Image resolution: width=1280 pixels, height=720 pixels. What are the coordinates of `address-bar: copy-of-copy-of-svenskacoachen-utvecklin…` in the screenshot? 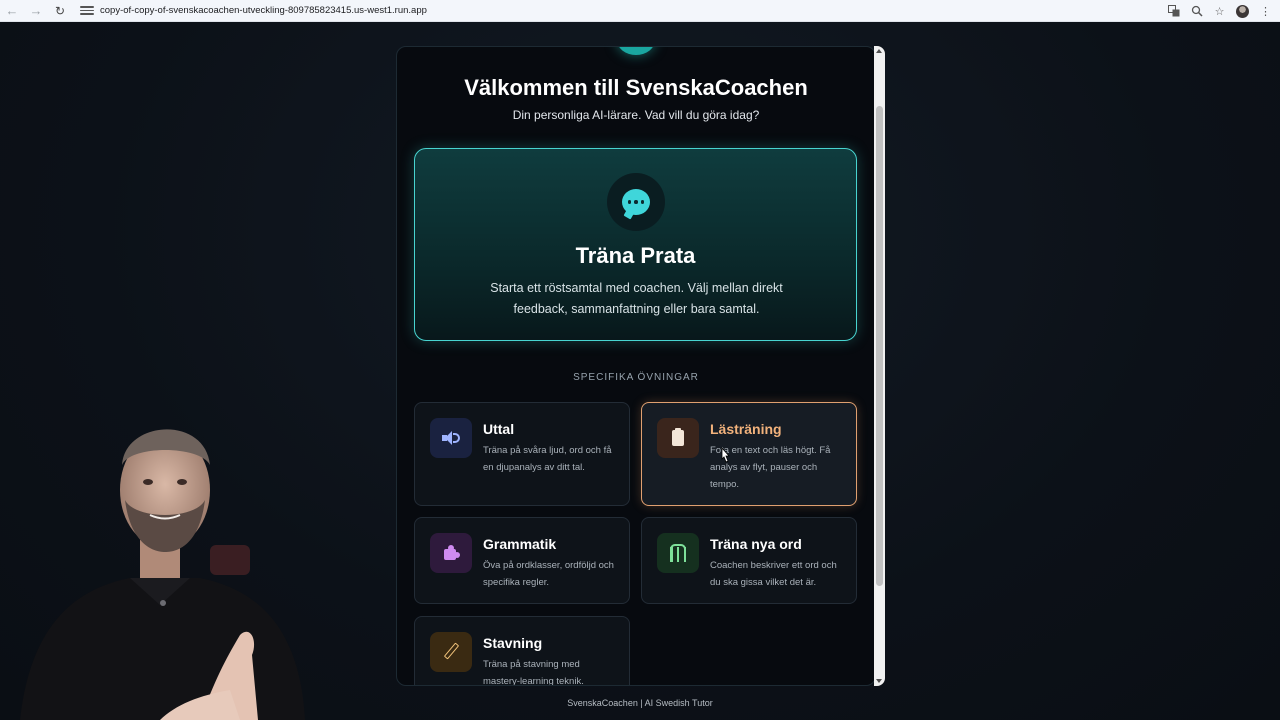 It's located at (253, 11).